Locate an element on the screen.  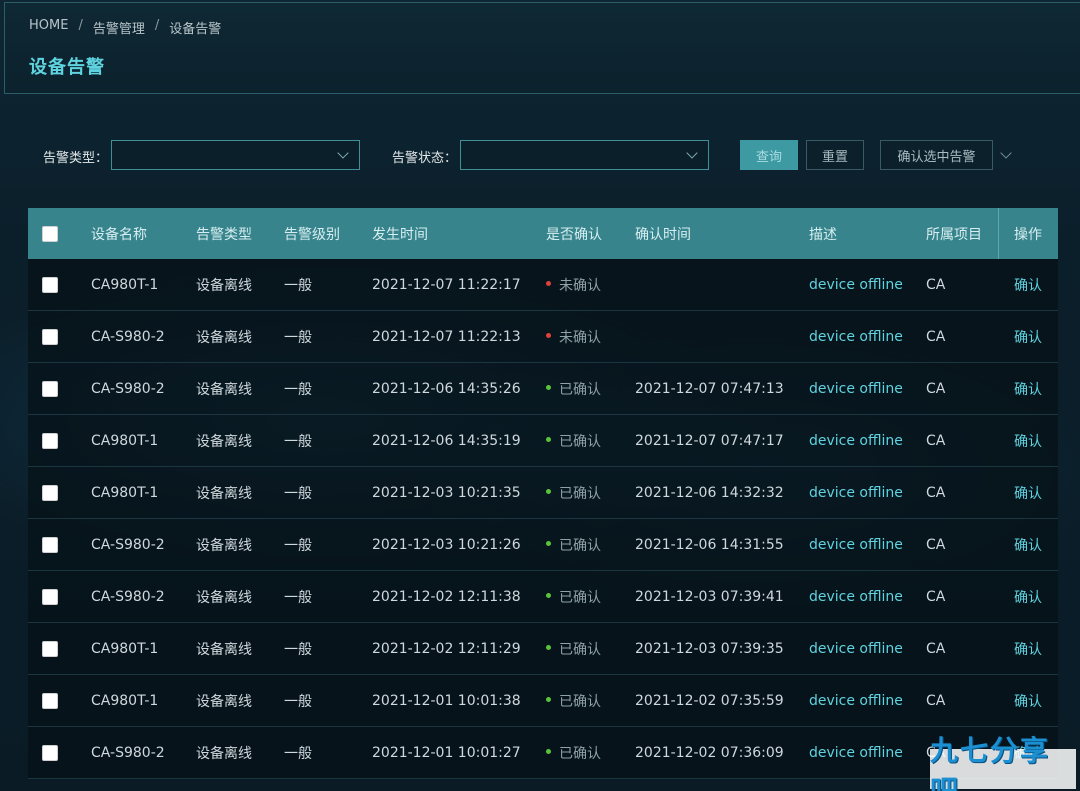
reset-button: 重置 is located at coordinates (835, 155).